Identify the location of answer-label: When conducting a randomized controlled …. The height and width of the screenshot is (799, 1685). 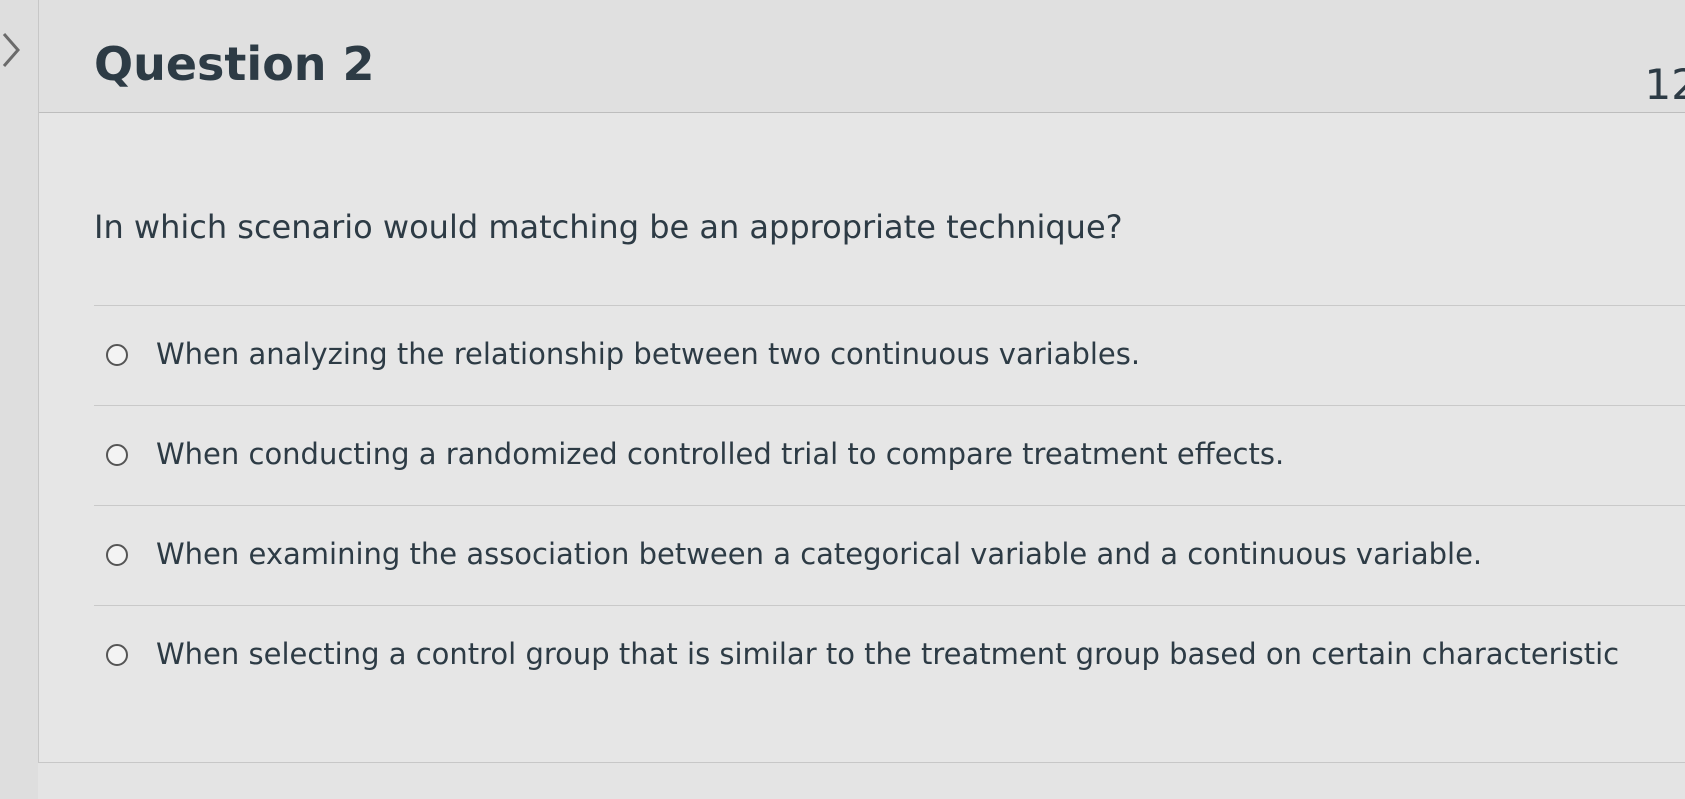
(720, 454).